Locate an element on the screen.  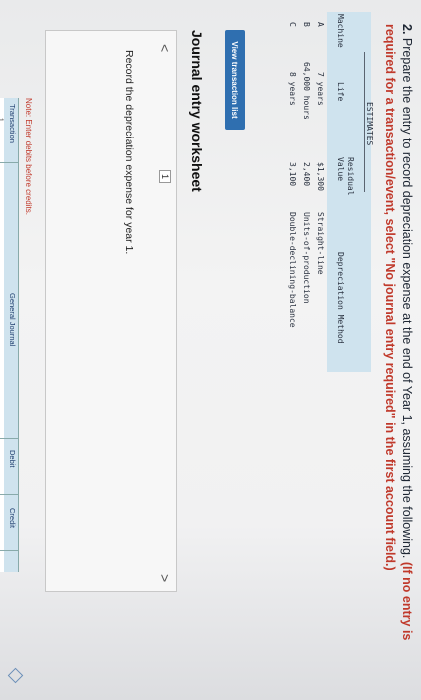
header-life: Life is located at coordinates (340, 92).